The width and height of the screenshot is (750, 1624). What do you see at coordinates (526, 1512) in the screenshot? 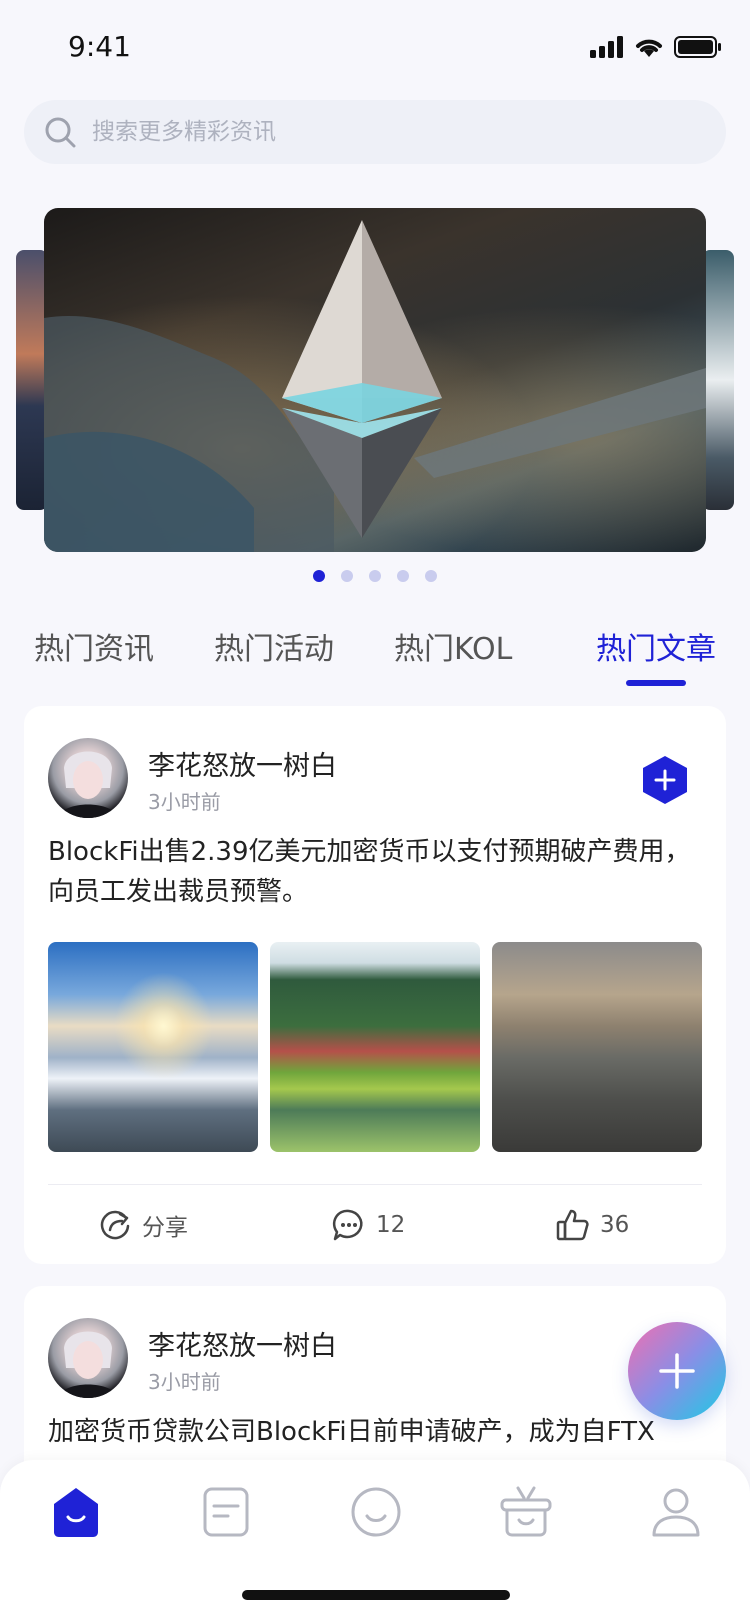
I see `basket-icon` at bounding box center [526, 1512].